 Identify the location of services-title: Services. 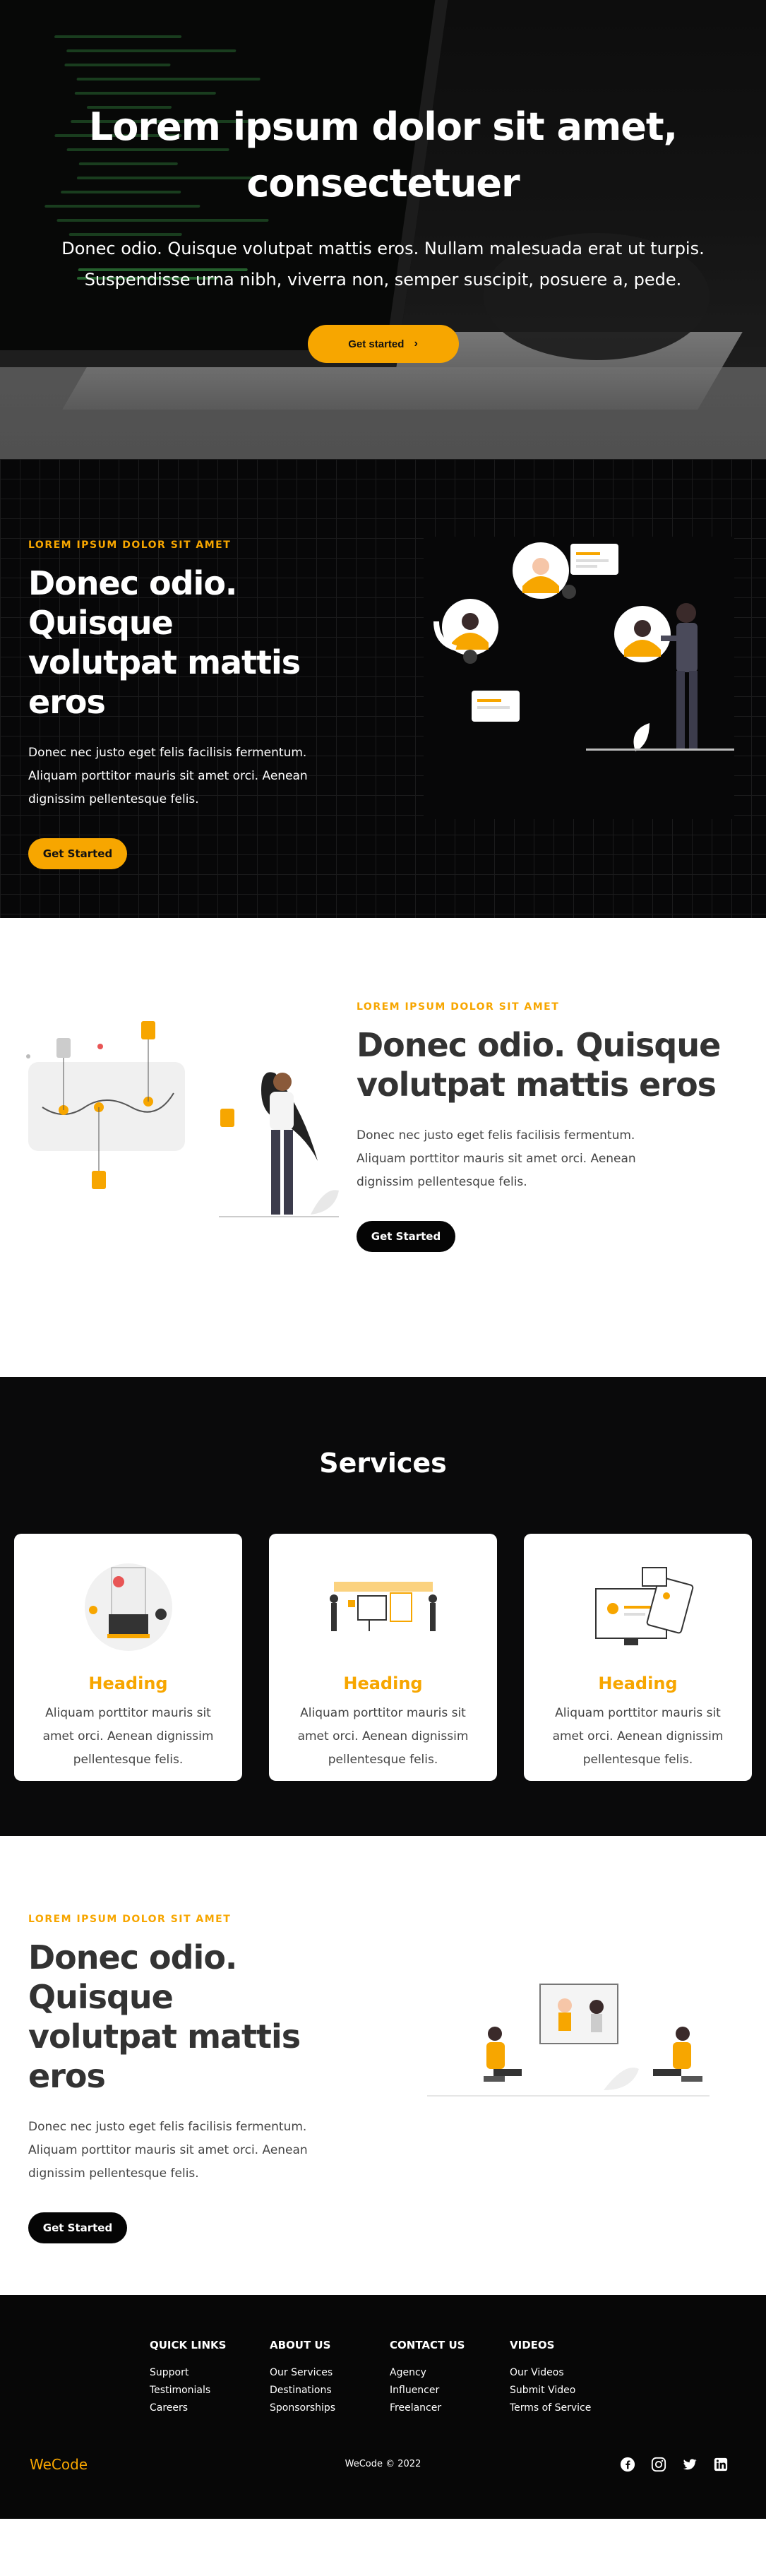
(383, 1463).